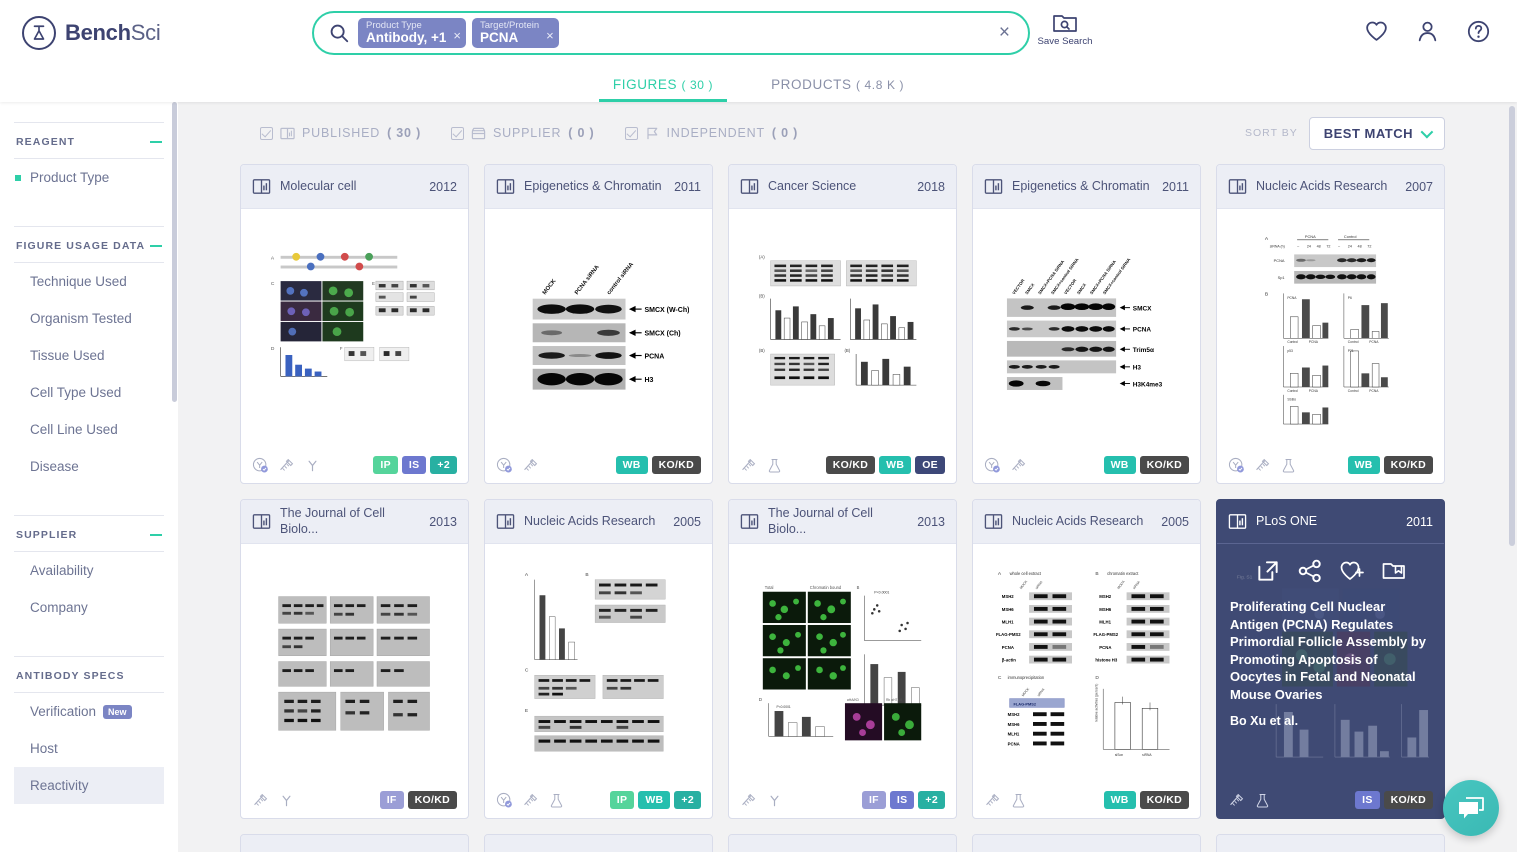  What do you see at coordinates (515, 33) in the screenshot?
I see `filter-chip-target-protein: Target/Protein PCNA ×` at bounding box center [515, 33].